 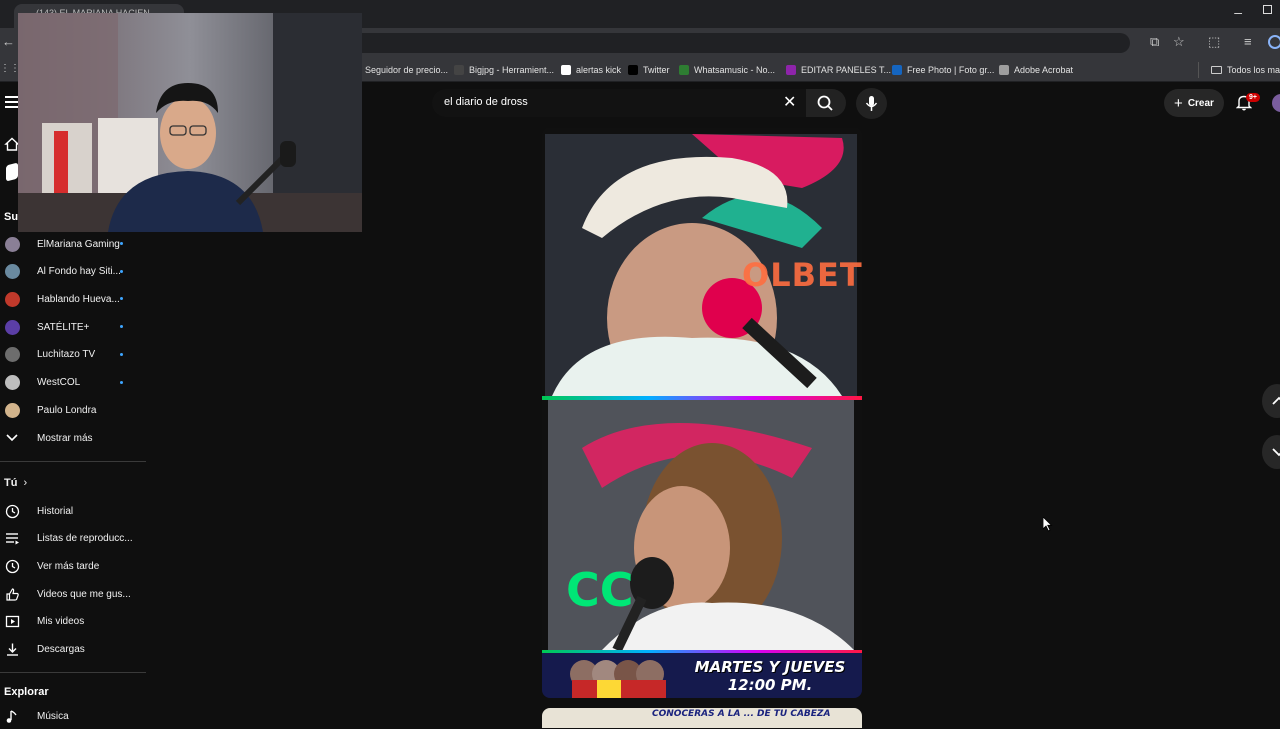 What do you see at coordinates (12, 511) in the screenshot?
I see `history-icon` at bounding box center [12, 511].